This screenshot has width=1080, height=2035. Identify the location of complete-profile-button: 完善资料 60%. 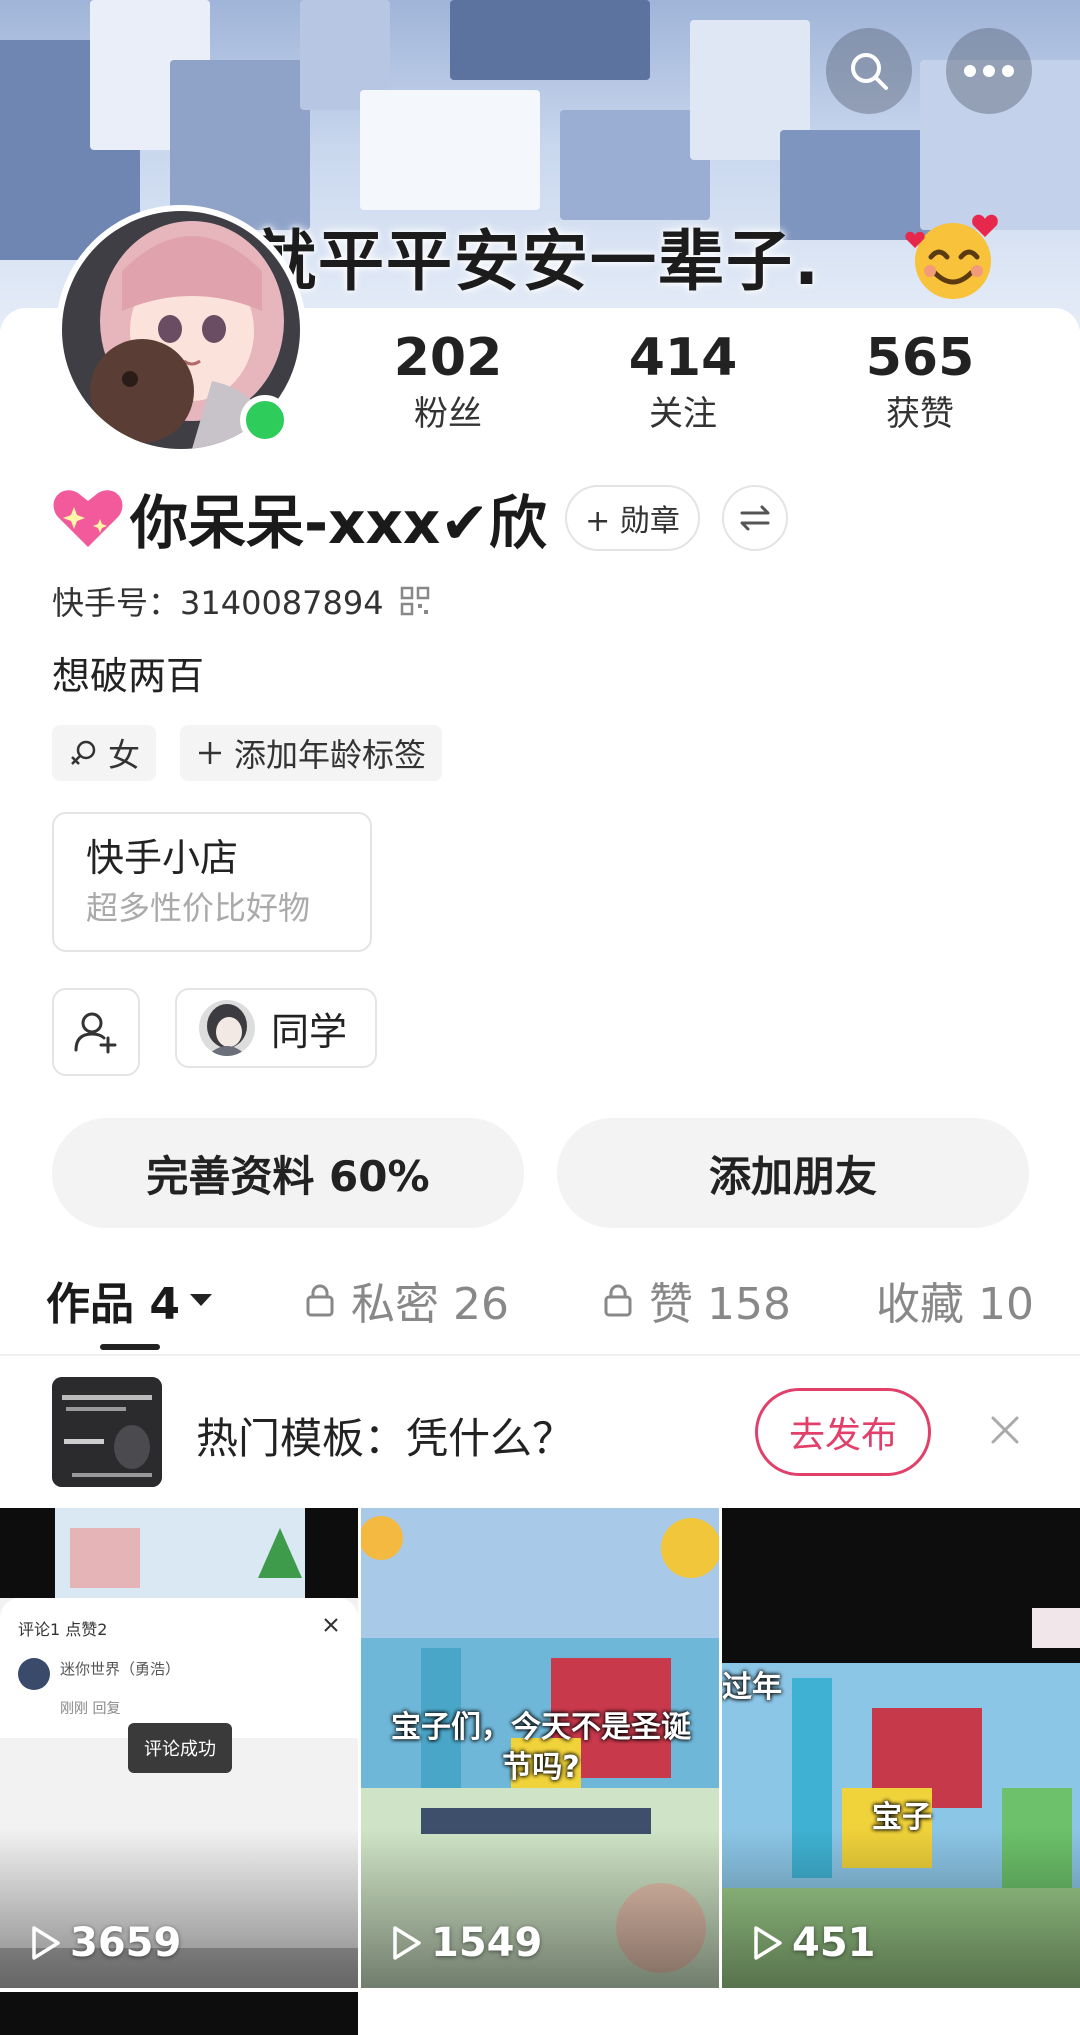
(288, 1173).